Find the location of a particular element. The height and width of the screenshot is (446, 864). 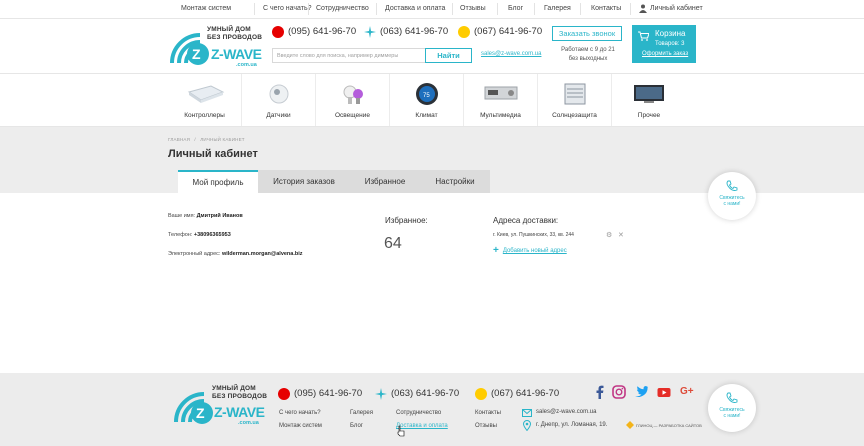

mail-icon is located at coordinates (527, 413).